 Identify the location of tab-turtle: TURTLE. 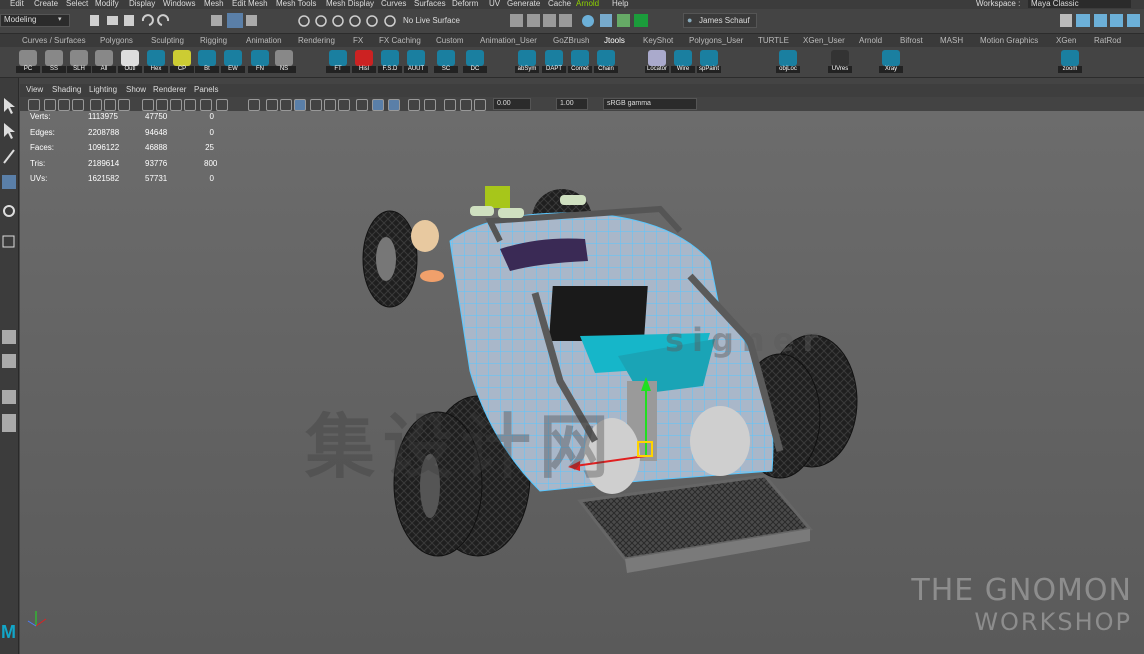
(773, 40).